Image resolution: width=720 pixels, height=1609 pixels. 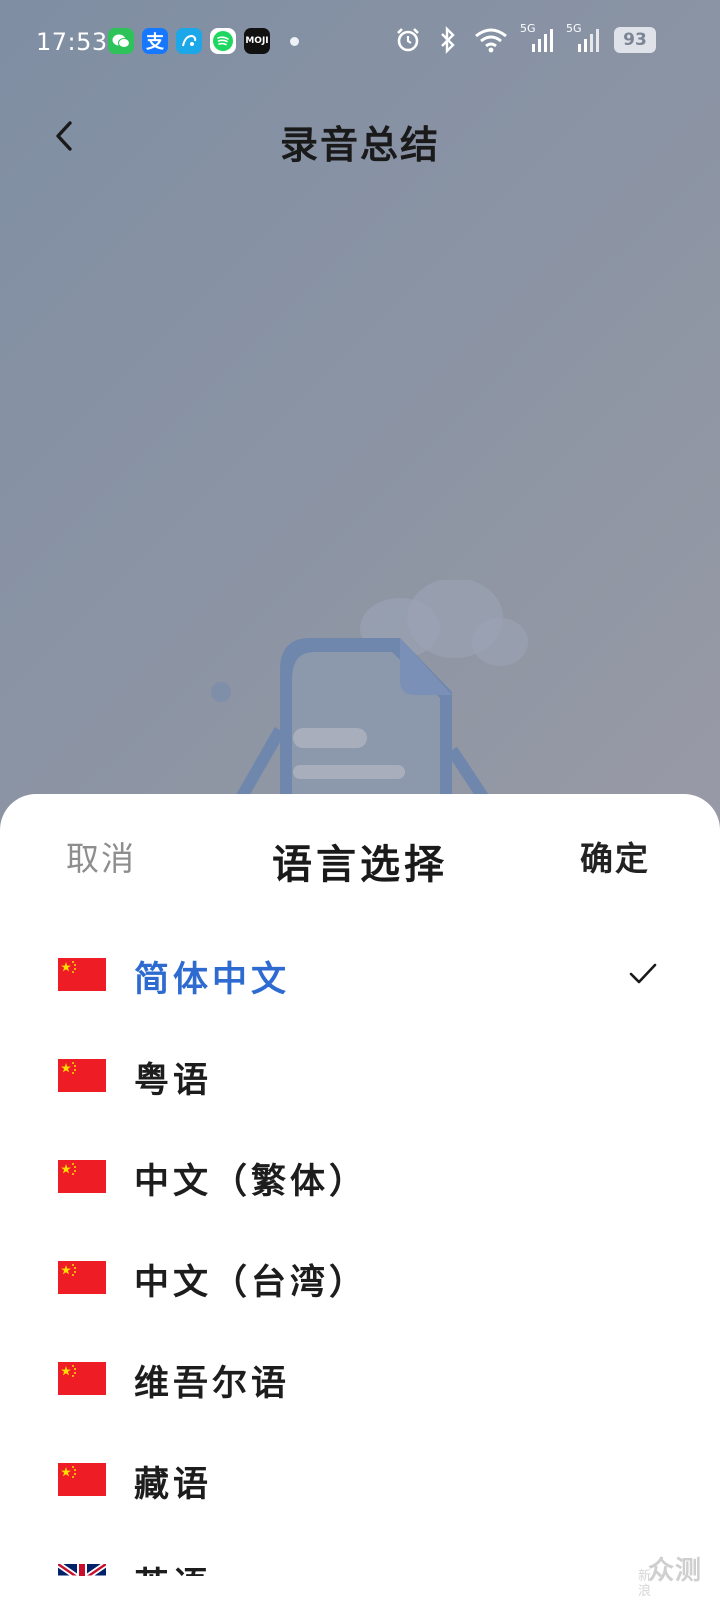 I want to click on language-item: 粤语, so click(x=360, y=1075).